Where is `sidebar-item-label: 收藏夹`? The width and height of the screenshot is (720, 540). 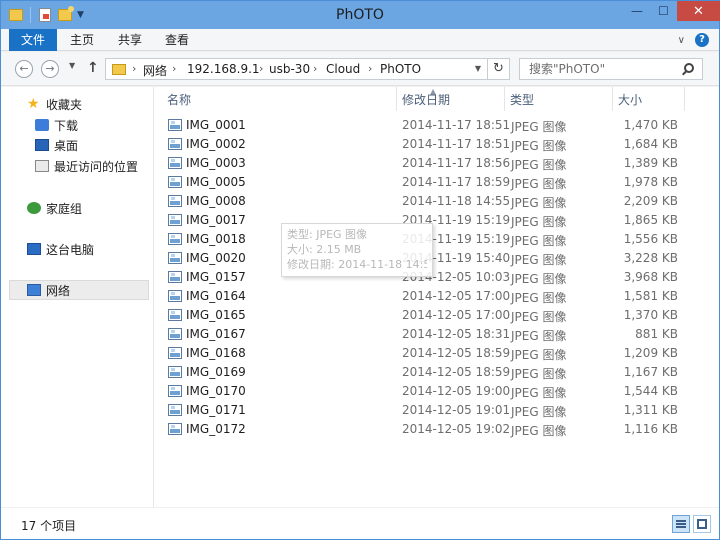
sidebar-item-label: 收藏夹 is located at coordinates (64, 104).